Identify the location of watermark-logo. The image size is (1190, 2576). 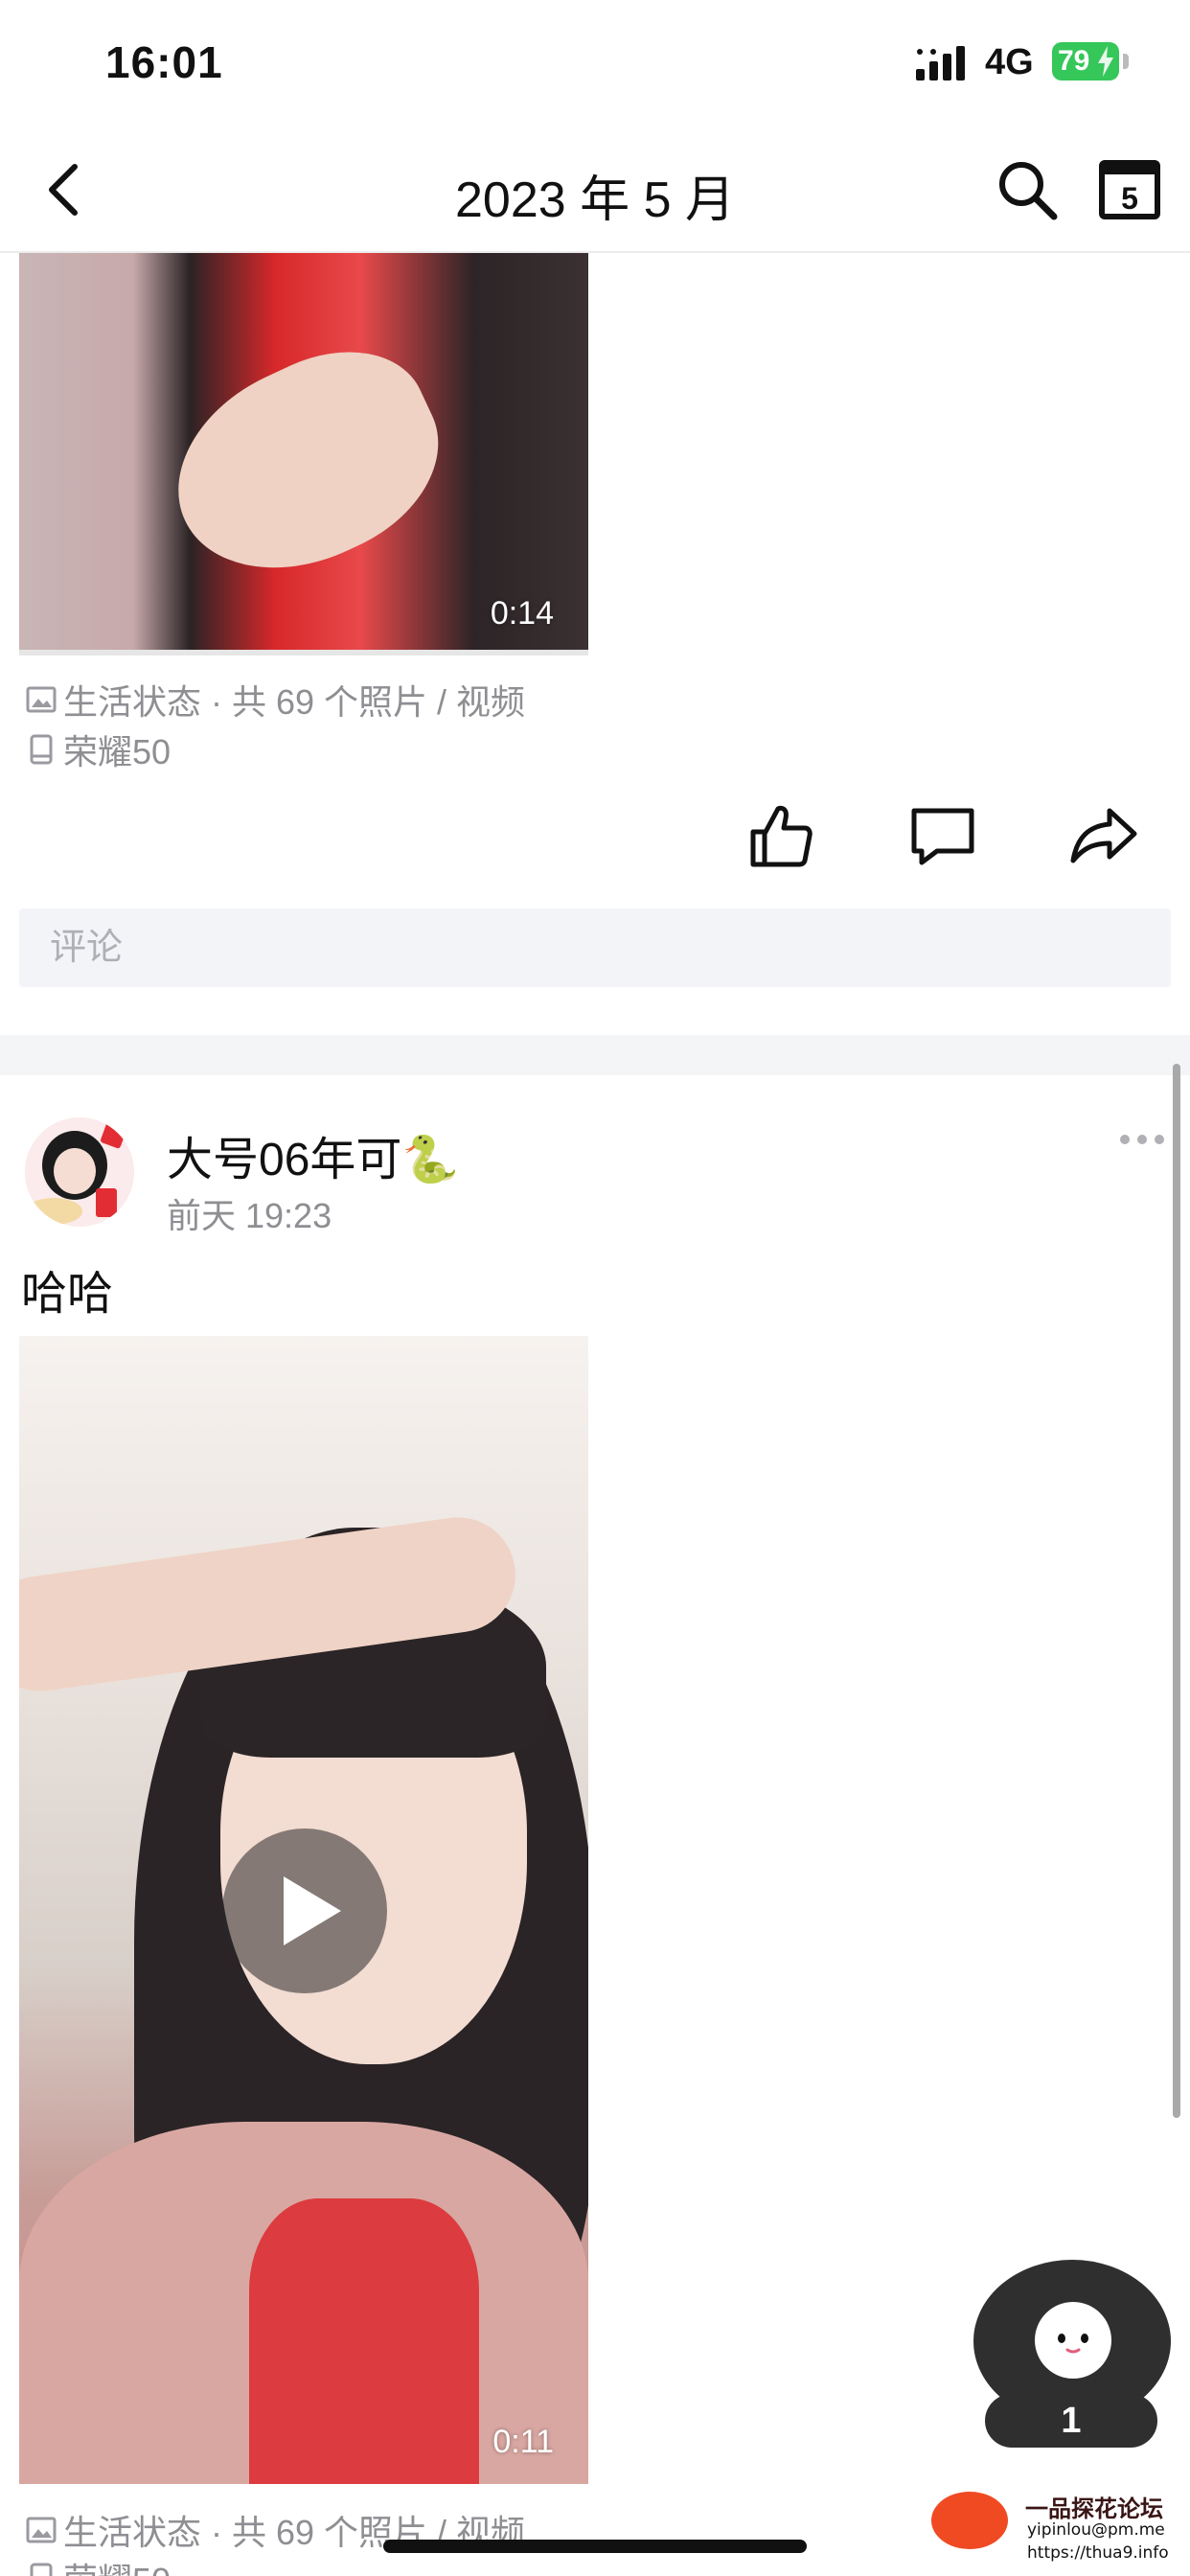
(969, 2520).